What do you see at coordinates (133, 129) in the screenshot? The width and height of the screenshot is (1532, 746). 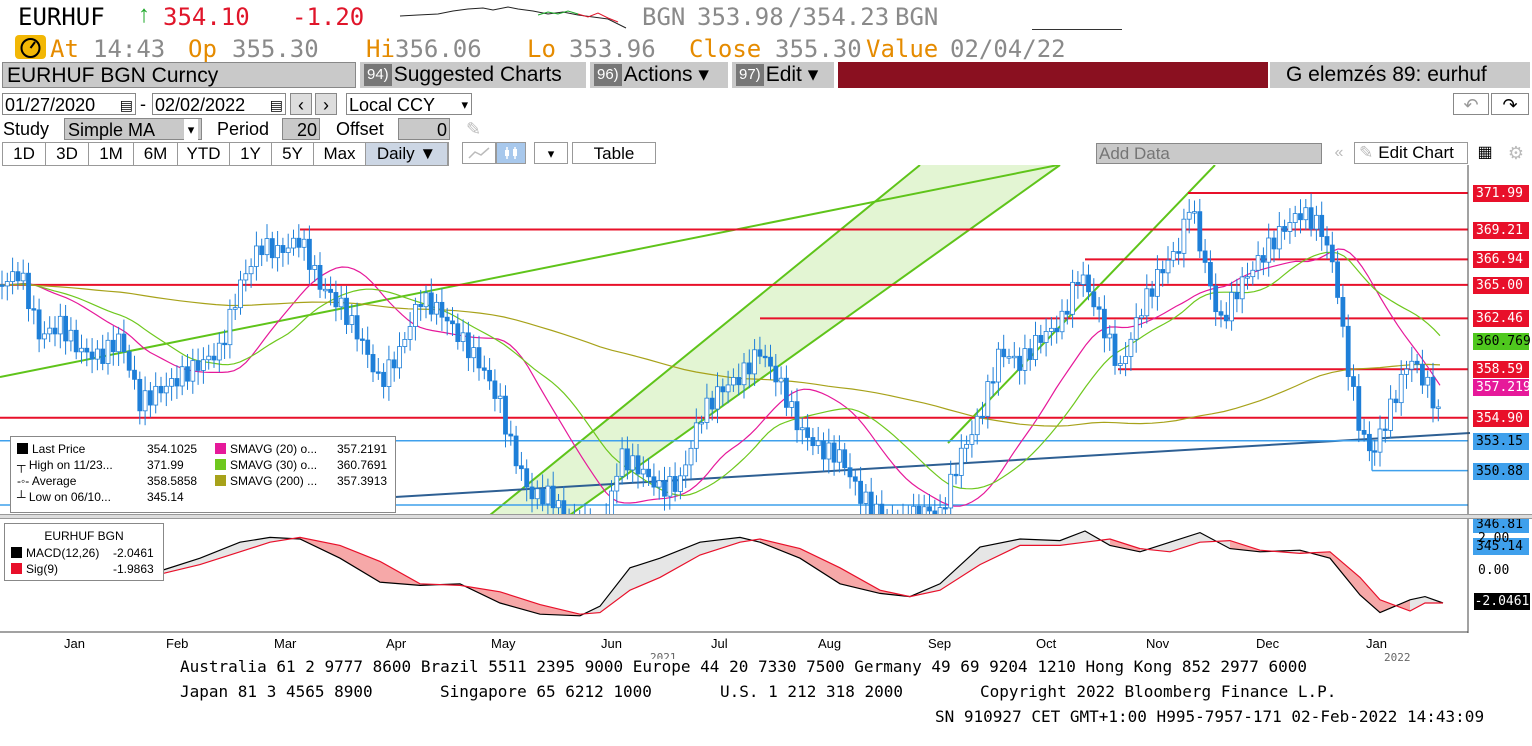 I see `study-select: Simple MA ▾` at bounding box center [133, 129].